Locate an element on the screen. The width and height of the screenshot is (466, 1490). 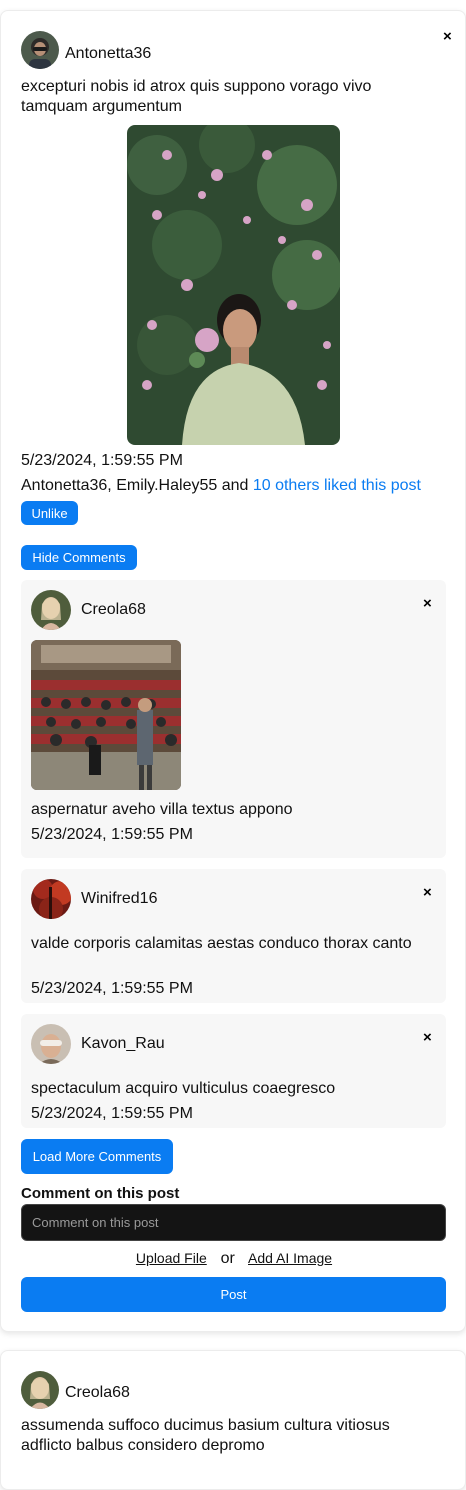
comment-text: aspernatur aveho villa textus appono is located at coordinates (162, 809).